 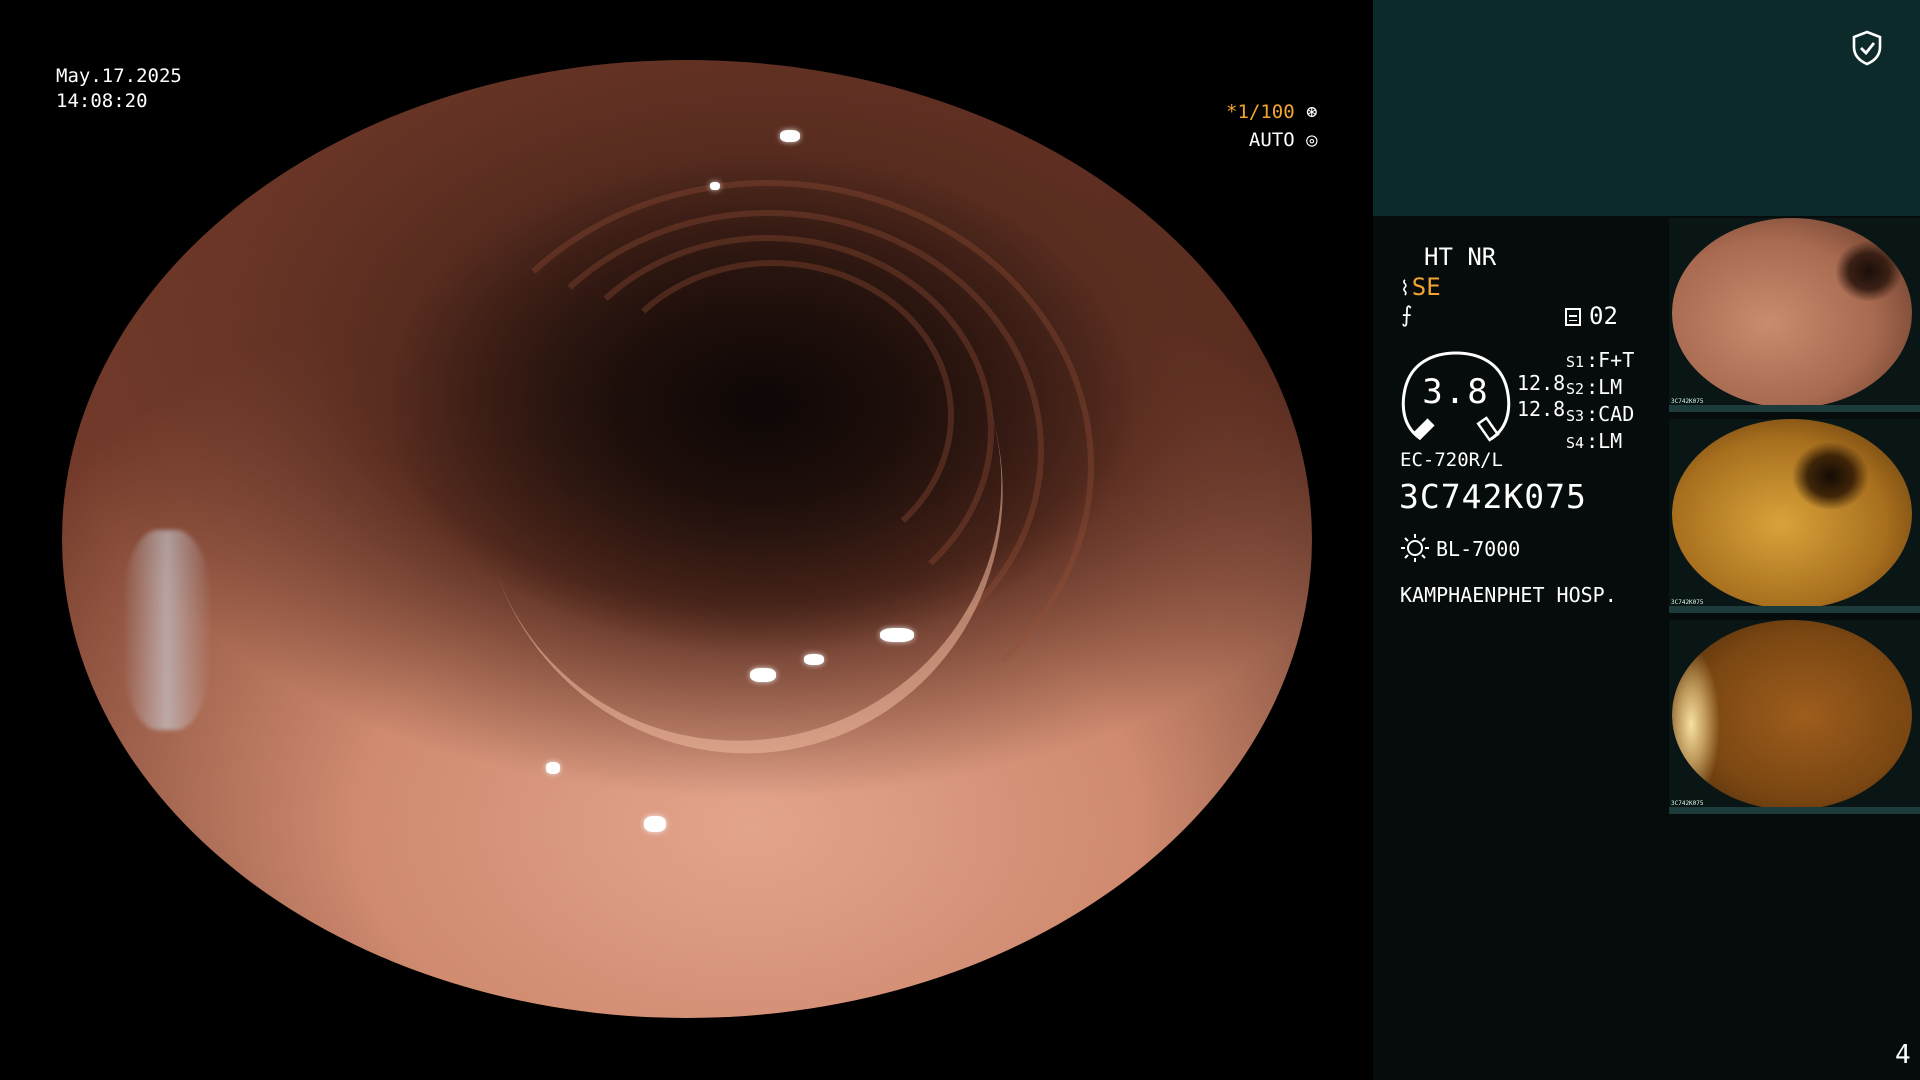 What do you see at coordinates (1426, 287) in the screenshot?
I see `structure-enhance-label: SE` at bounding box center [1426, 287].